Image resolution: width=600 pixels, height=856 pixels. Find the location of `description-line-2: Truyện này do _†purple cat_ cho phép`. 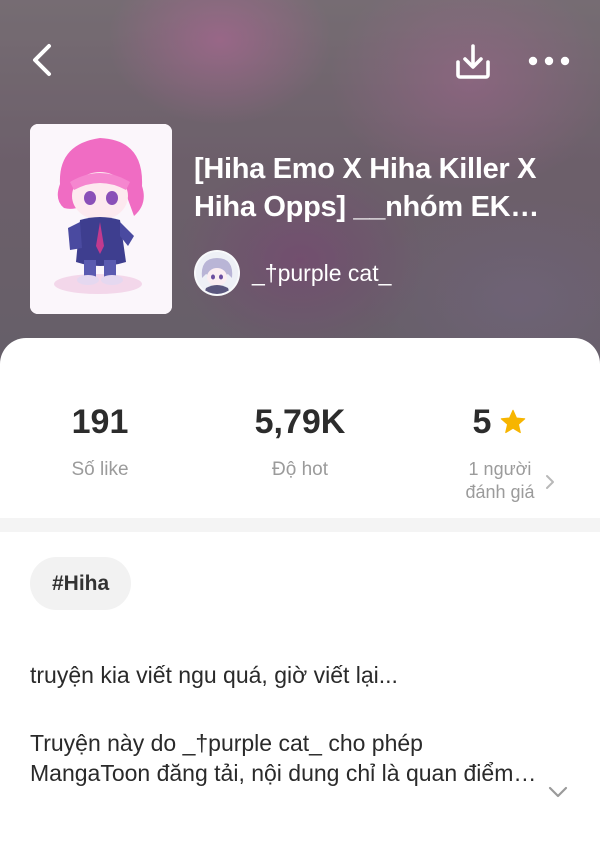

description-line-2: Truyện này do _†purple cat_ cho phép is located at coordinates (226, 743).